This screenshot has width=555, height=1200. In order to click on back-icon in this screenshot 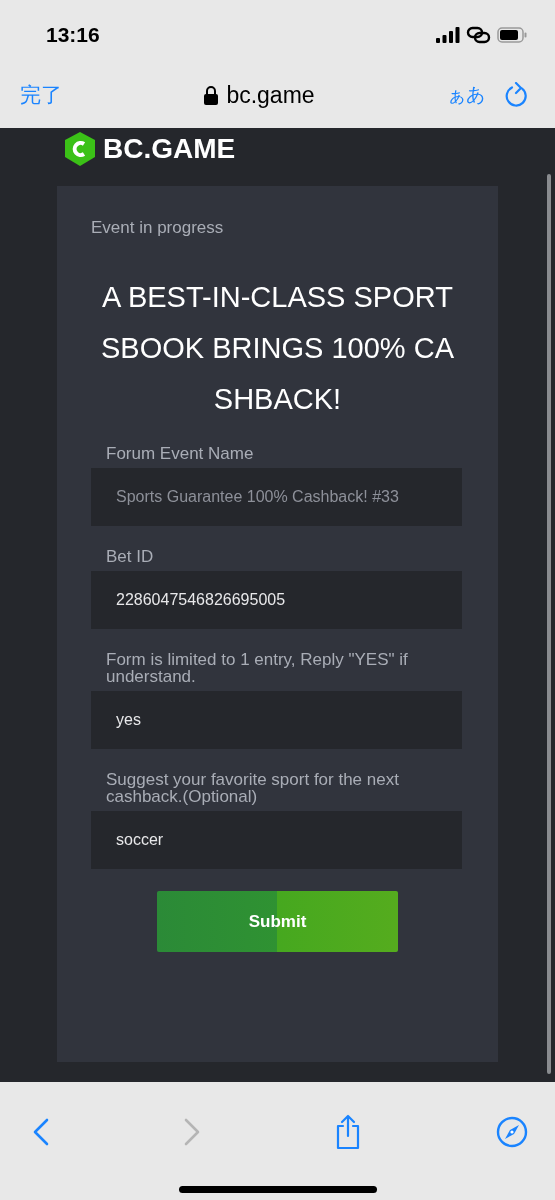, I will do `click(41, 1132)`.